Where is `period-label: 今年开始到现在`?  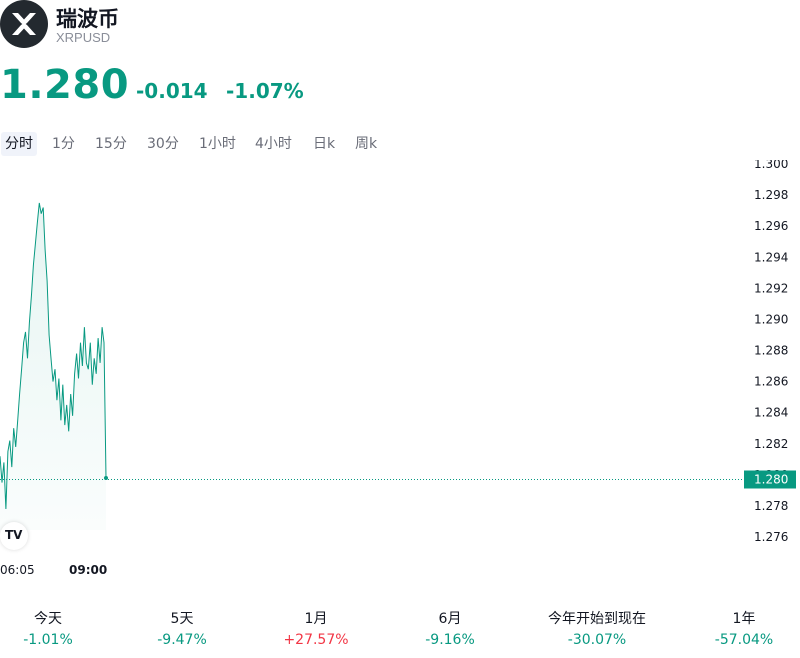 period-label: 今年开始到现在 is located at coordinates (597, 619).